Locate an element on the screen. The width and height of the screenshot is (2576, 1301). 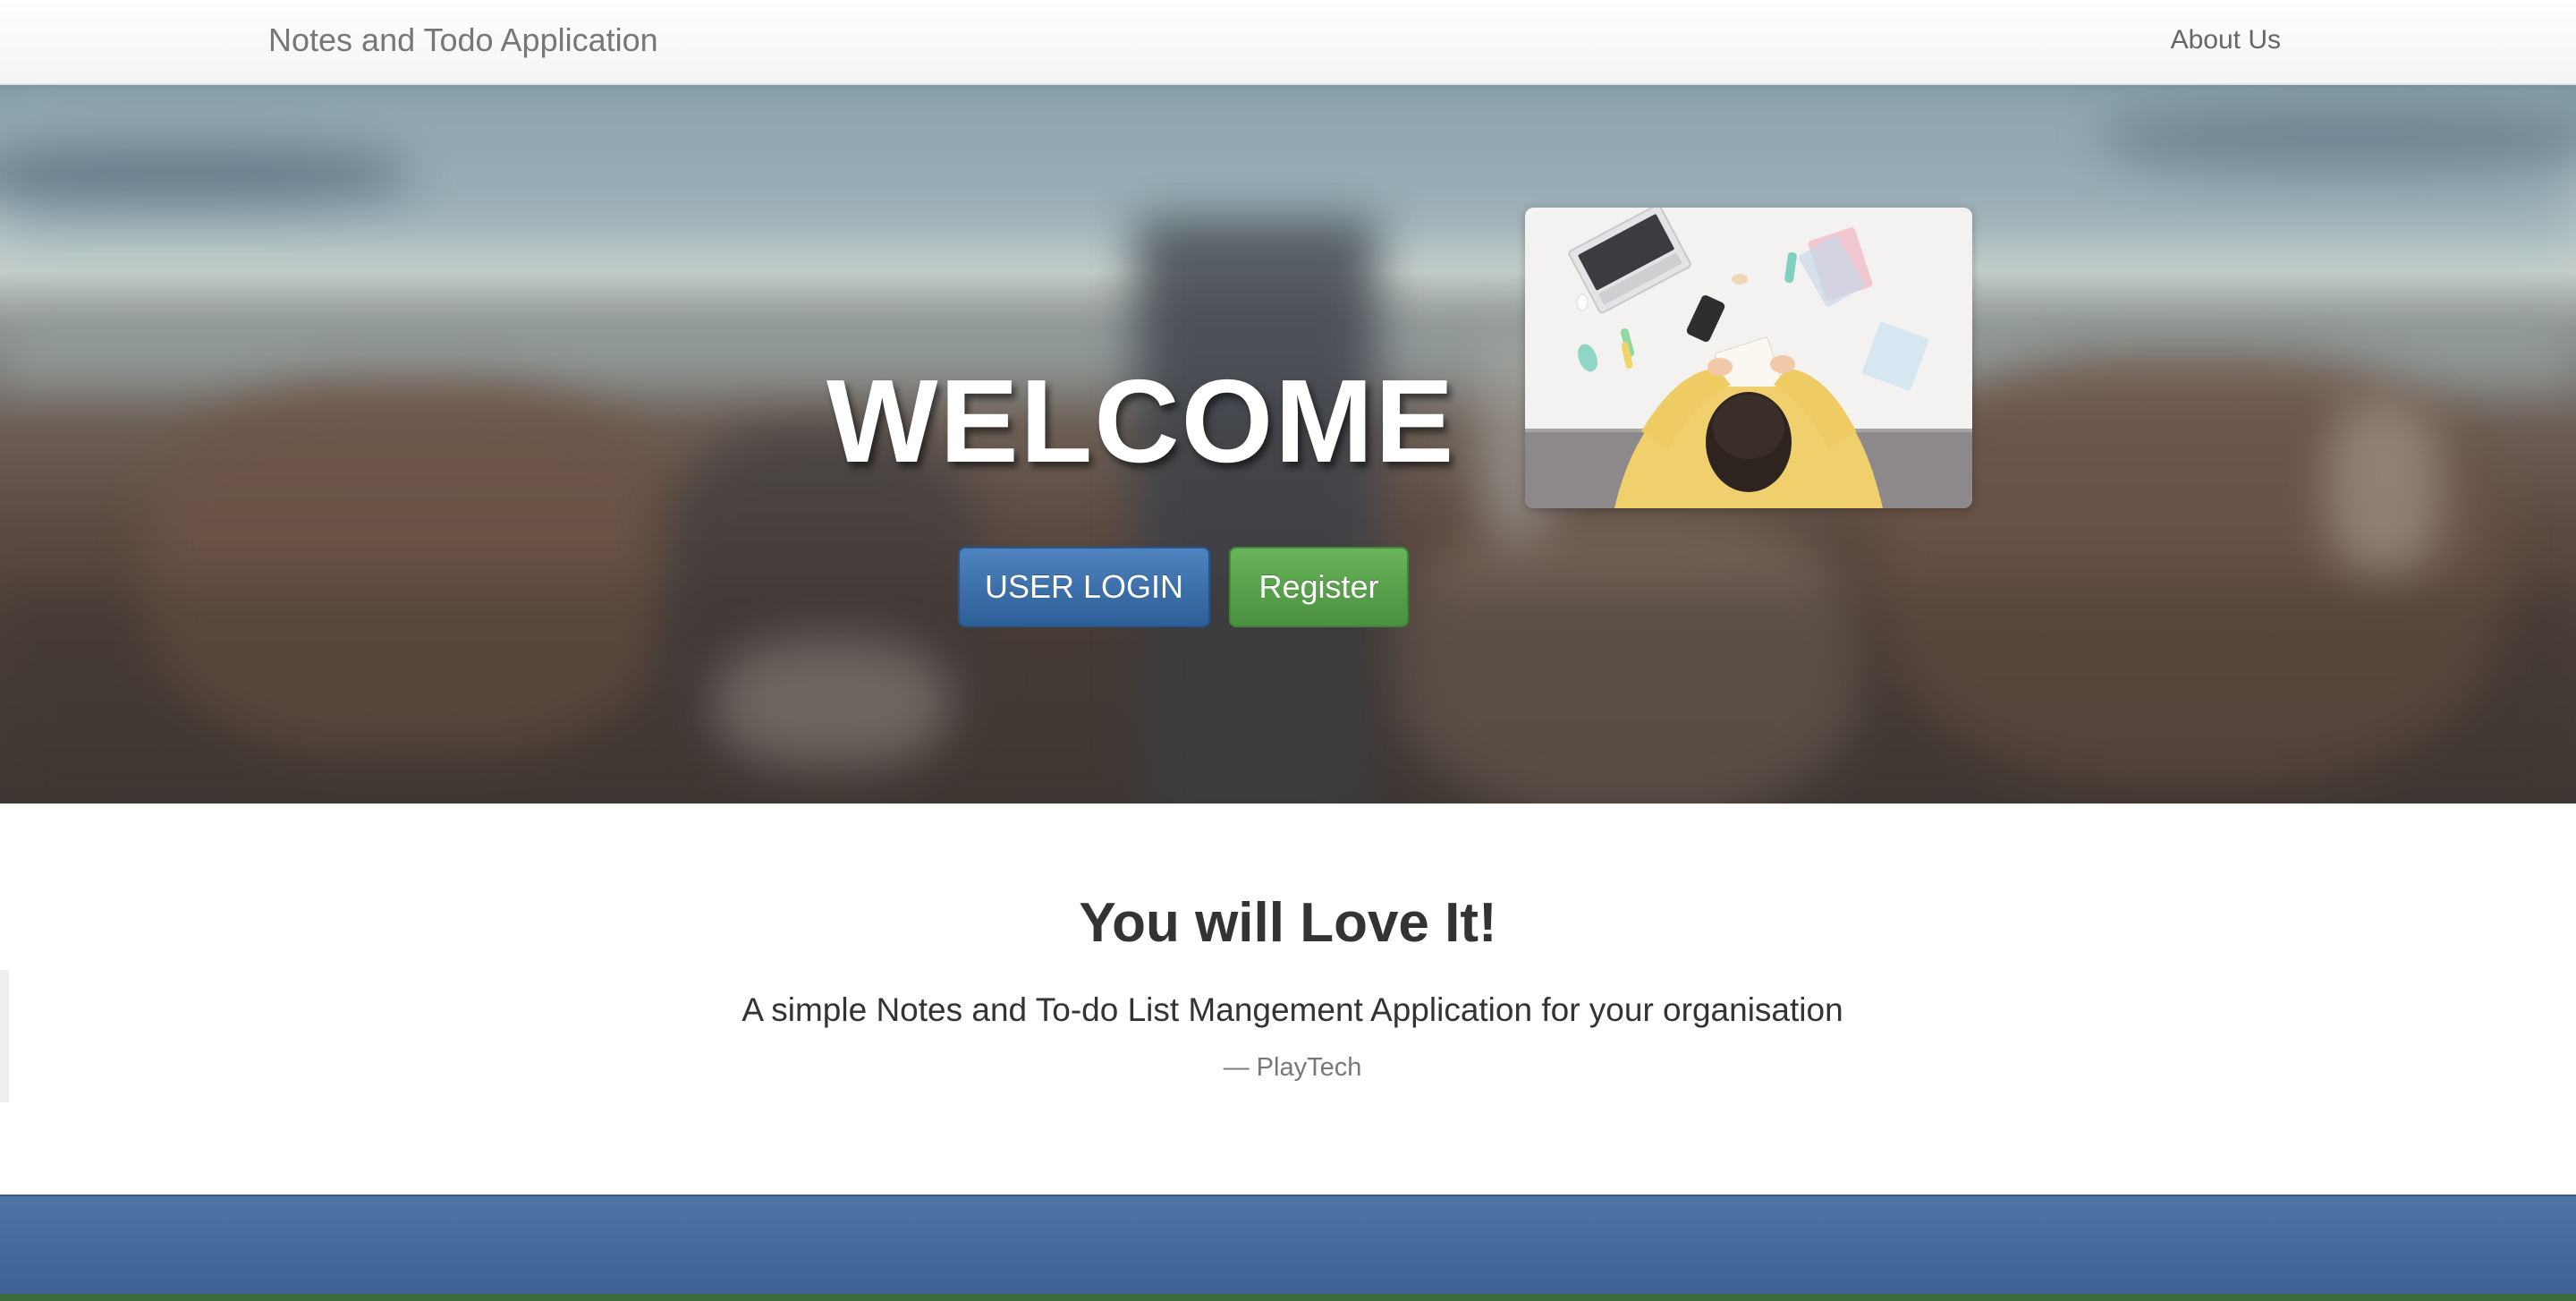
about-us-link: About Us is located at coordinates (2226, 40).